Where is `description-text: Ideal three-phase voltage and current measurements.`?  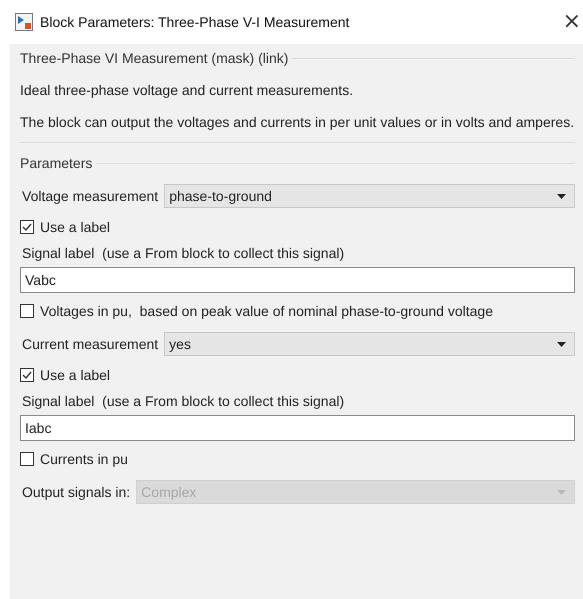
description-text: Ideal three-phase voltage and current measurements. is located at coordinates (187, 90).